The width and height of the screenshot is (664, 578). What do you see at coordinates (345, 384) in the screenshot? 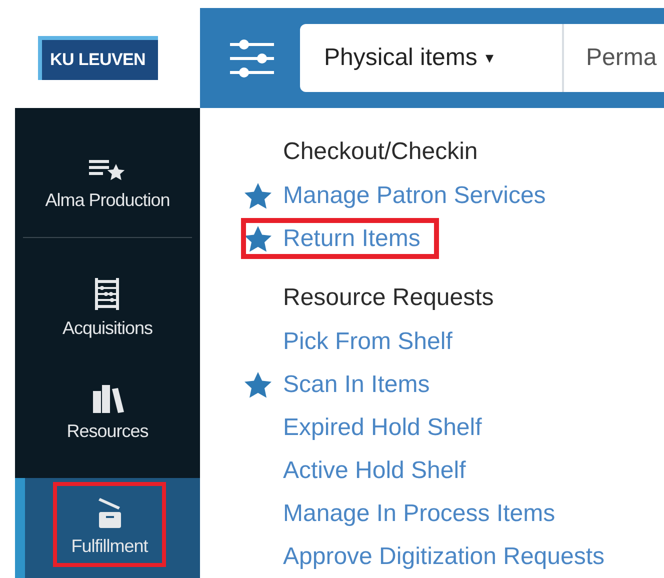
I see `menu-link: Scan In Items` at bounding box center [345, 384].